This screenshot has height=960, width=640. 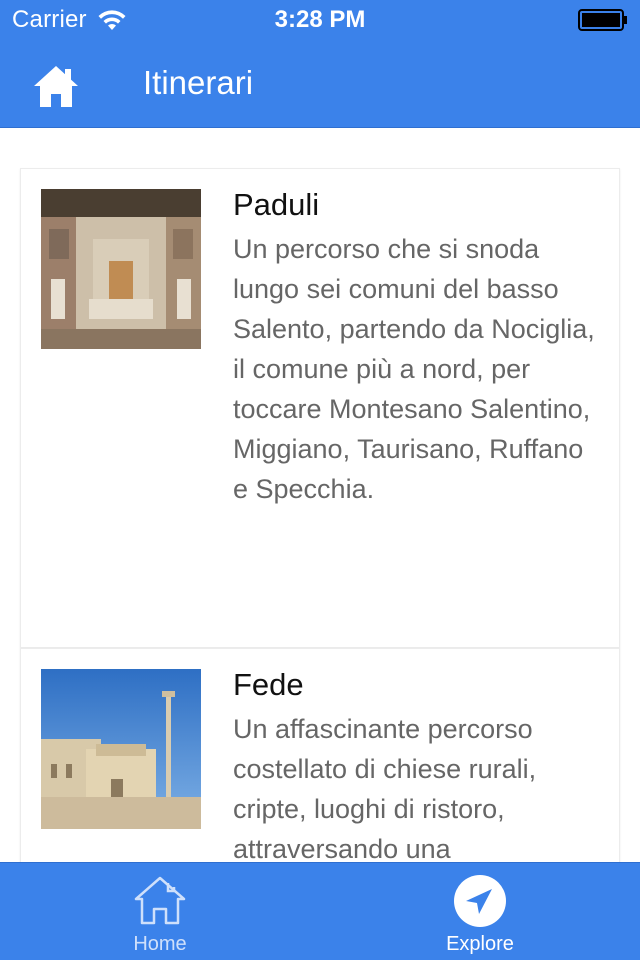 What do you see at coordinates (160, 900) in the screenshot?
I see `home-outline-icon` at bounding box center [160, 900].